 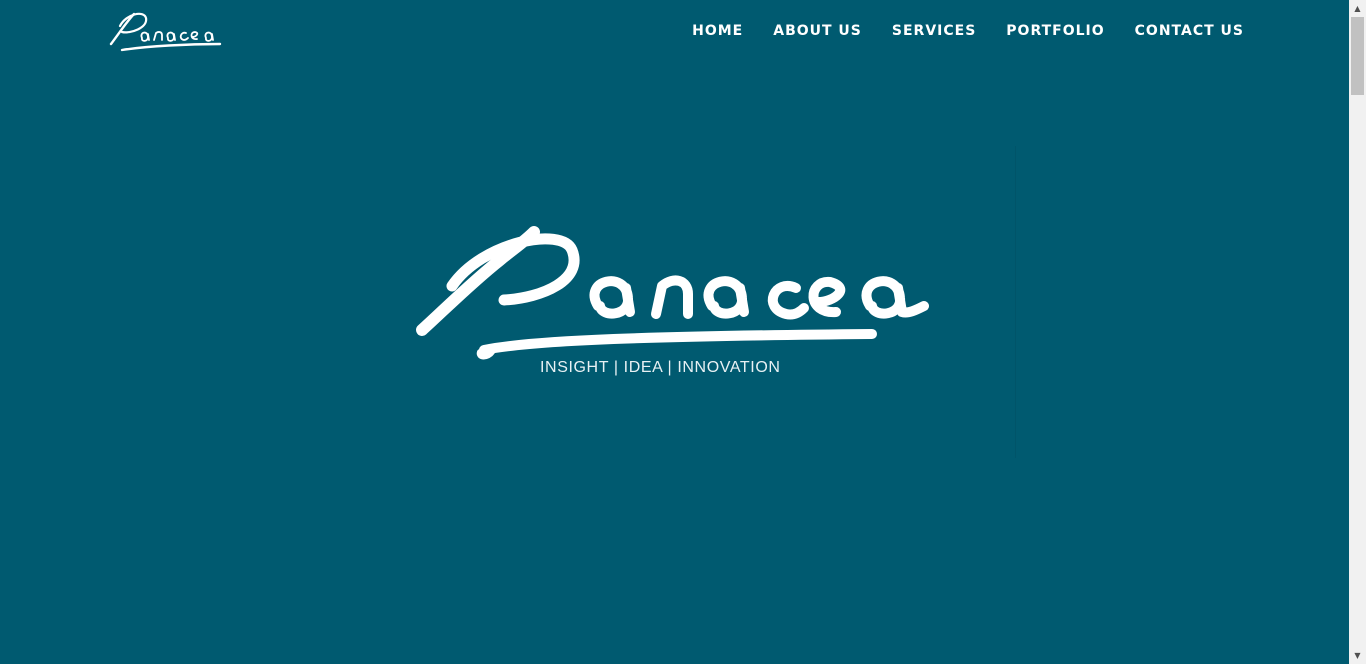 What do you see at coordinates (1055, 31) in the screenshot?
I see `nav-portfolio: PORTFOLIO` at bounding box center [1055, 31].